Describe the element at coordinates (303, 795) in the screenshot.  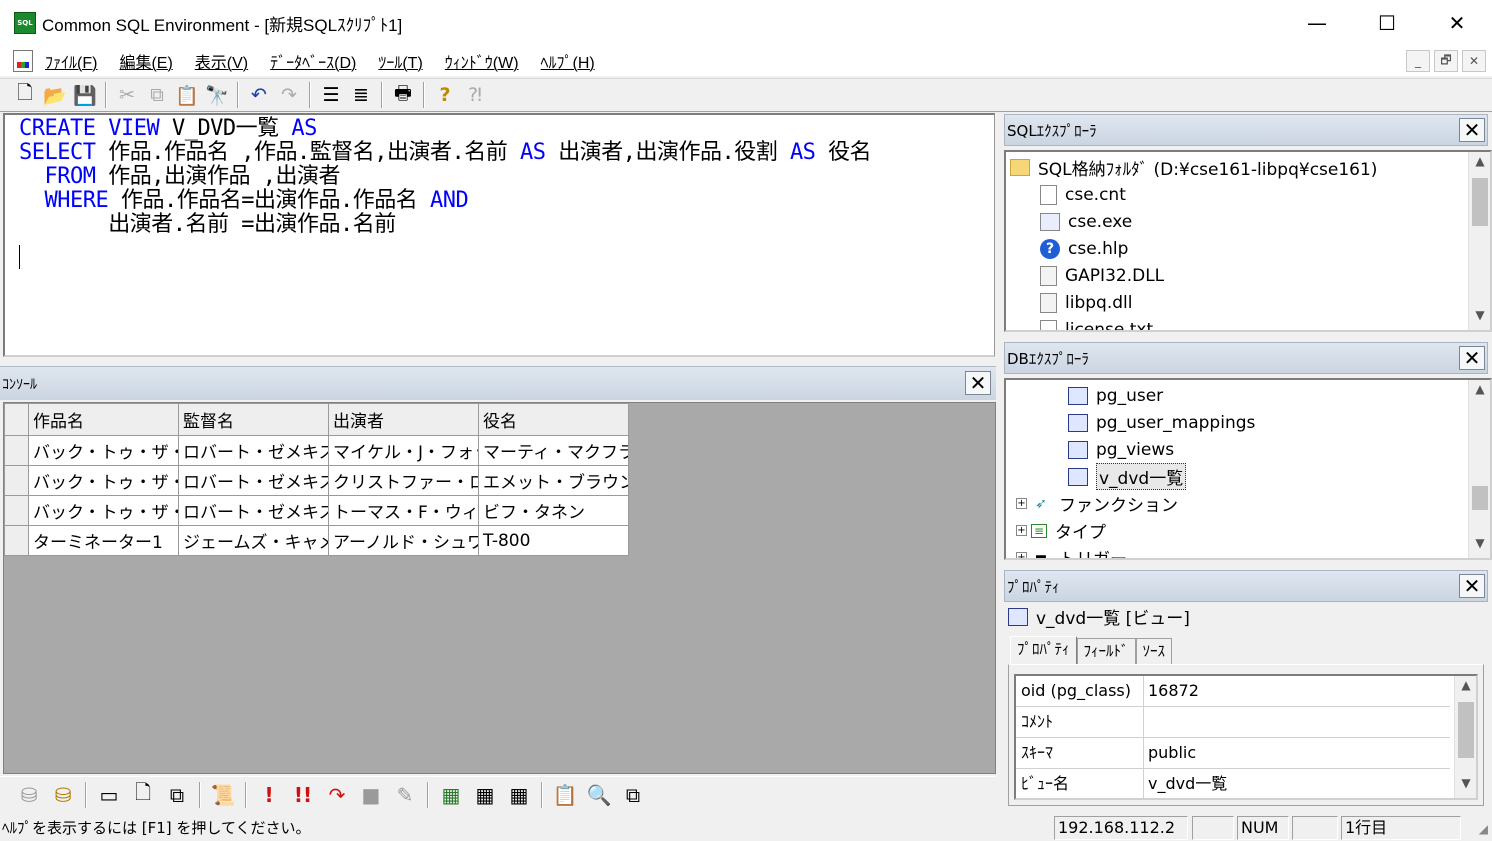
I see `execute-all-icon: !!` at that location.